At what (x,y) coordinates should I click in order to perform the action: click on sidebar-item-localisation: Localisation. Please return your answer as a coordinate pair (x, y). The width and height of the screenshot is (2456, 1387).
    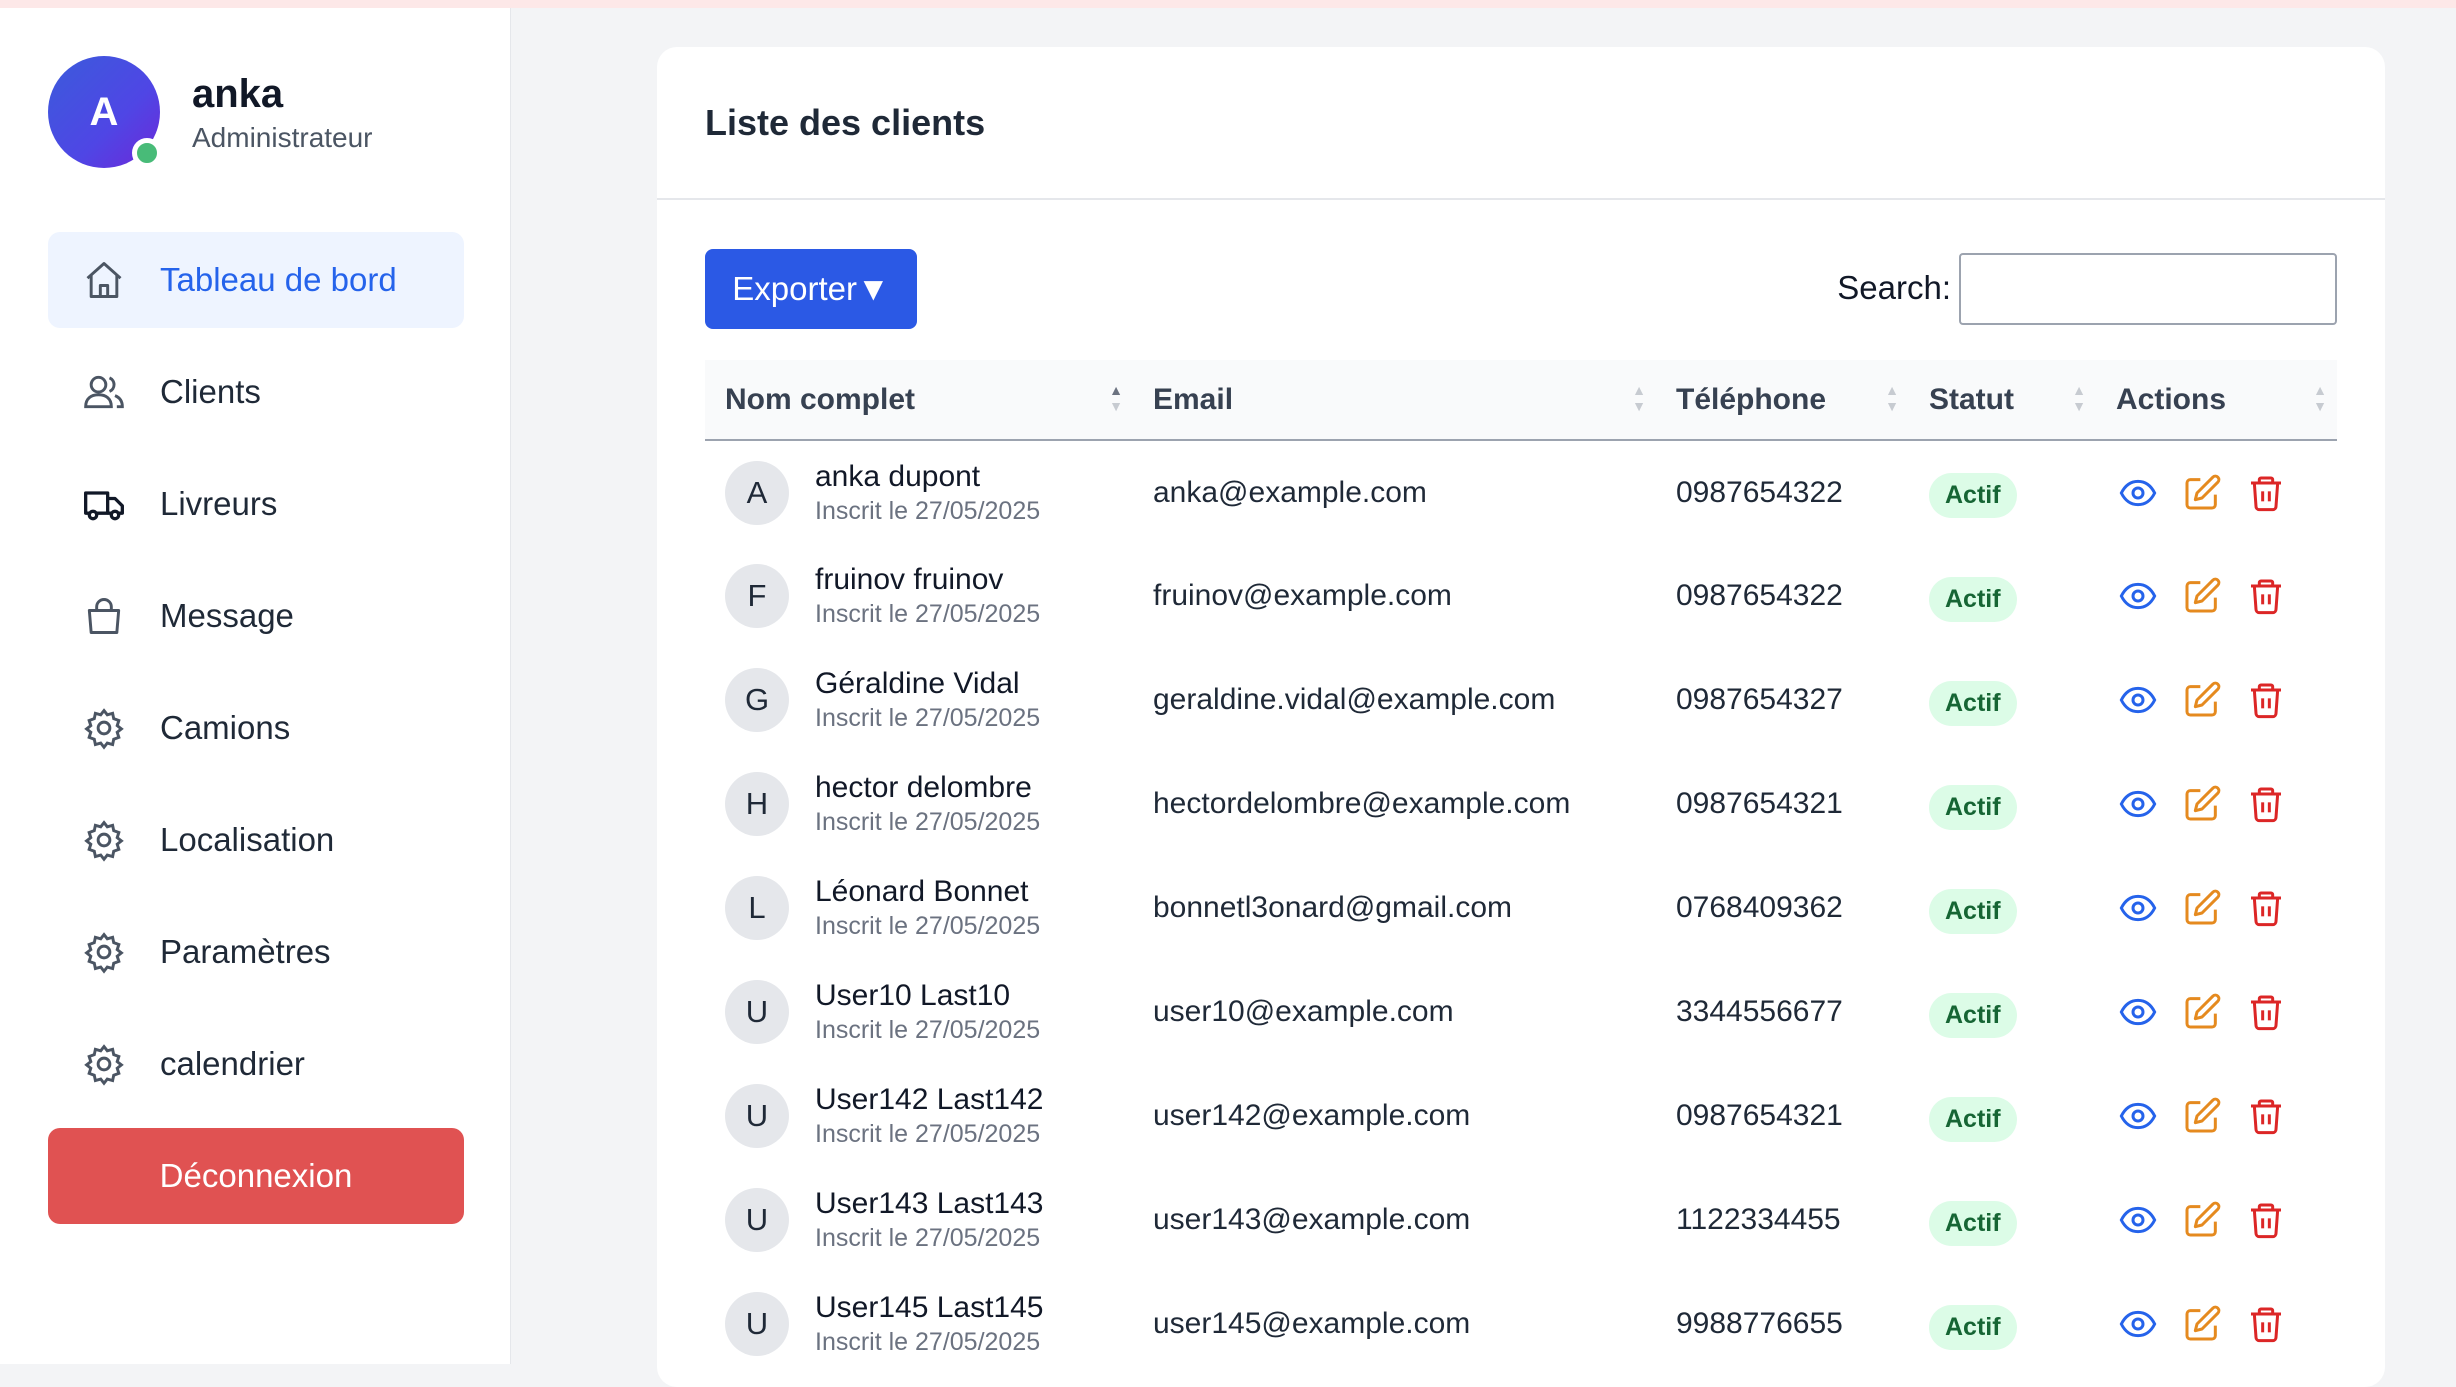
    Looking at the image, I should click on (256, 840).